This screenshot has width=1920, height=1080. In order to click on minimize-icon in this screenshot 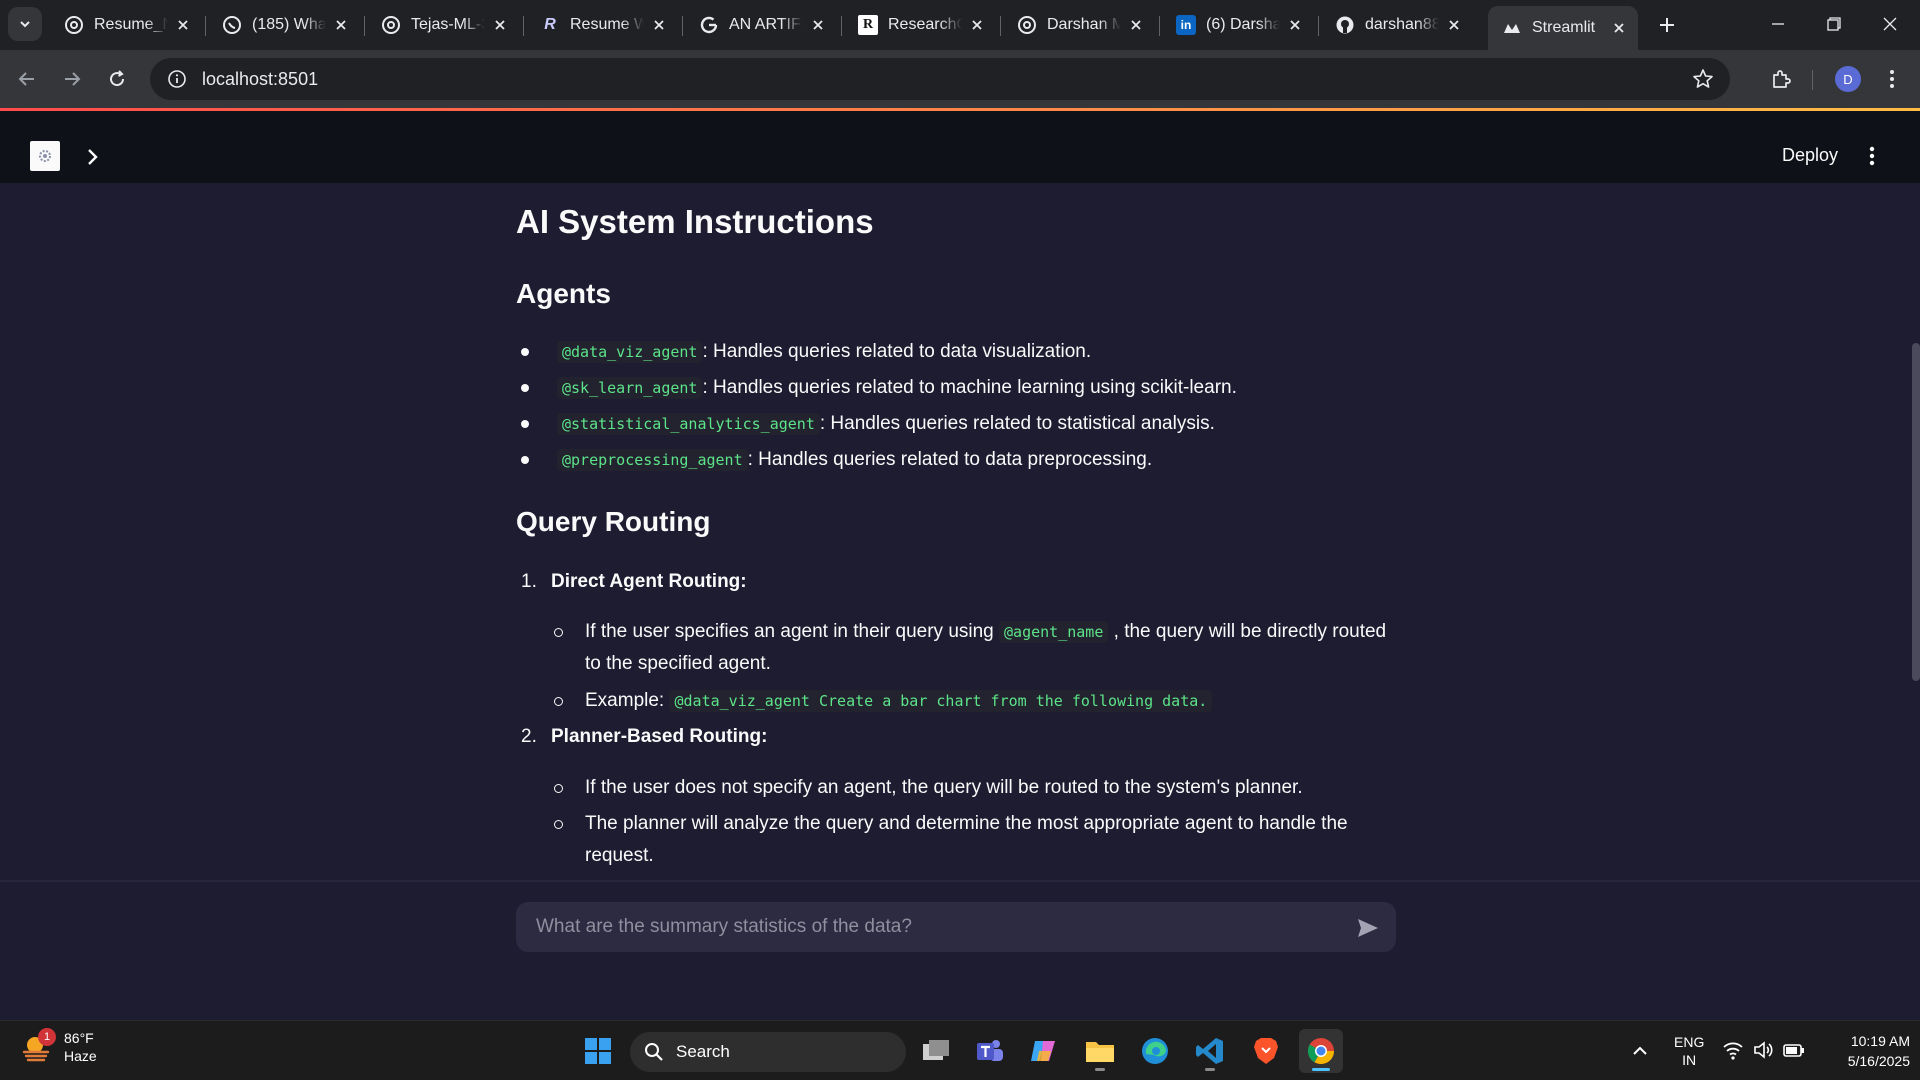, I will do `click(1778, 24)`.